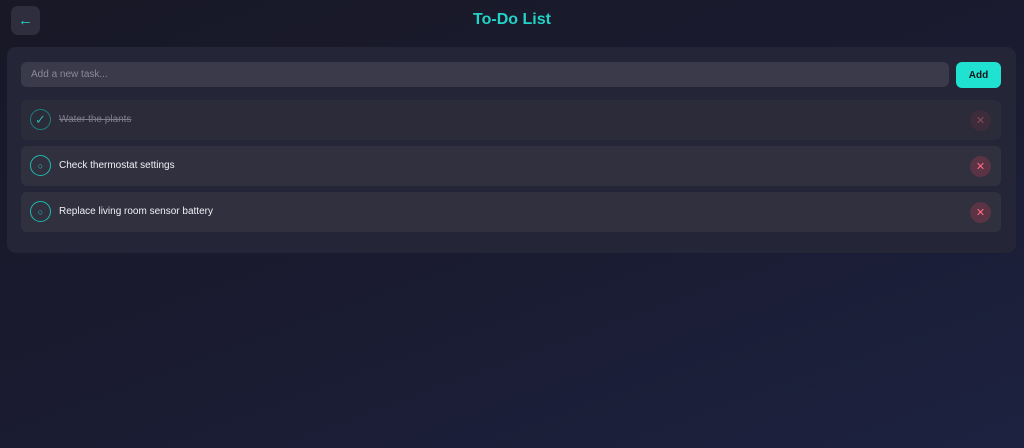 This screenshot has width=1024, height=448. I want to click on app-header: ← To-Do List, so click(512, 21).